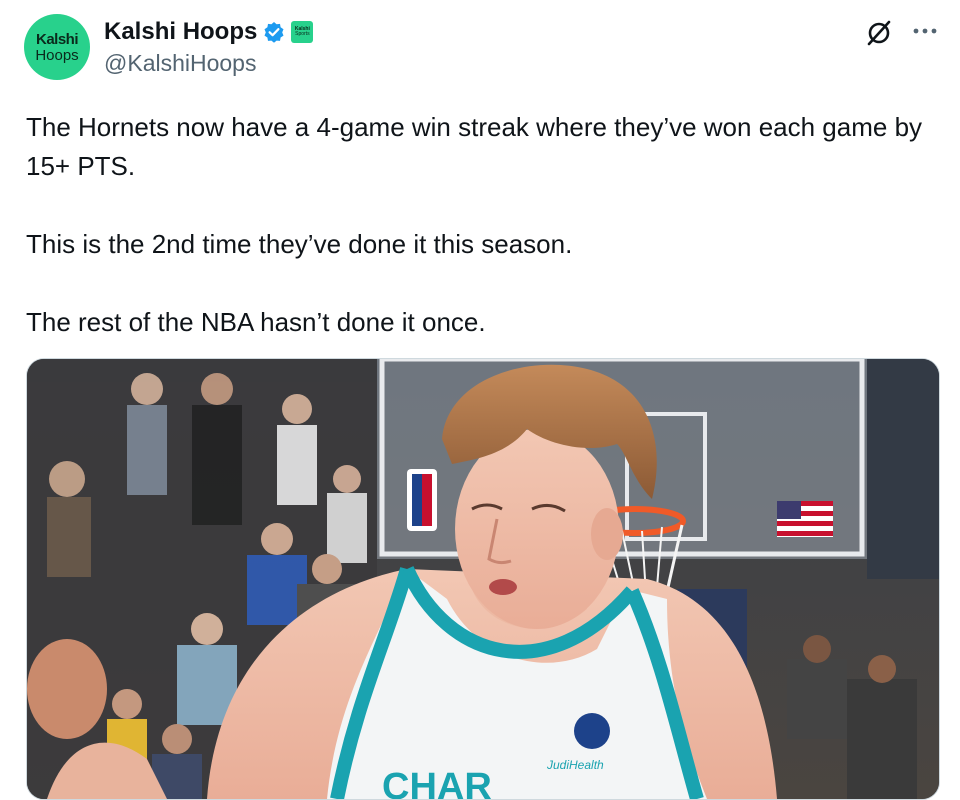  Describe the element at coordinates (925, 31) in the screenshot. I see `more-options-icon` at that location.